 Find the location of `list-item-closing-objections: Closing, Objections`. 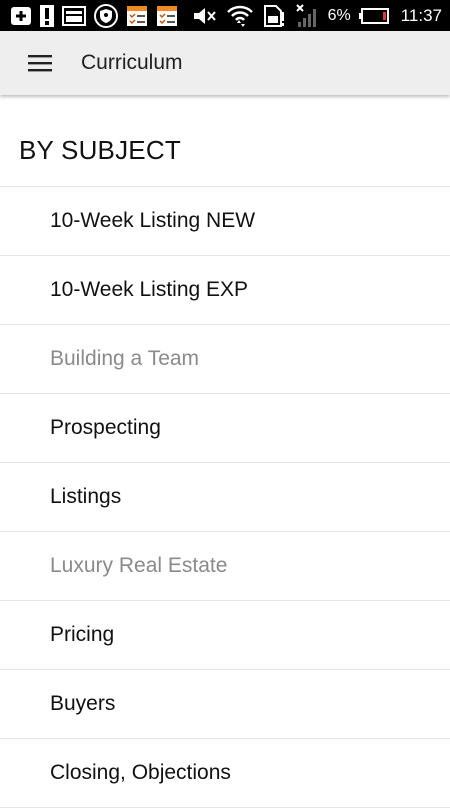

list-item-closing-objections: Closing, Objections is located at coordinates (225, 773).